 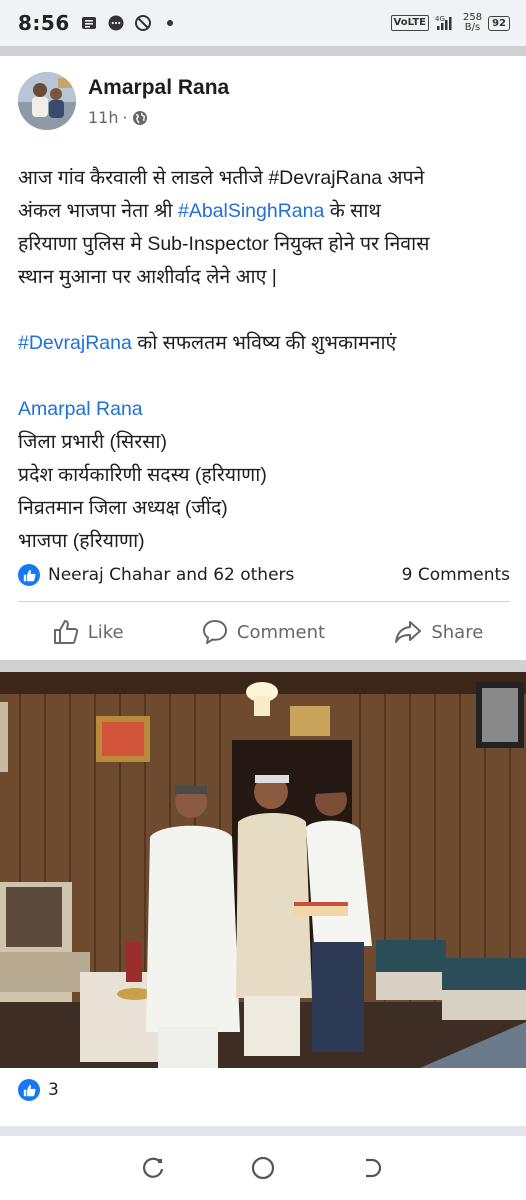 What do you see at coordinates (263, 23) in the screenshot?
I see `status-bar: 8:56 VoLTE 4G 258 B/s 92` at bounding box center [263, 23].